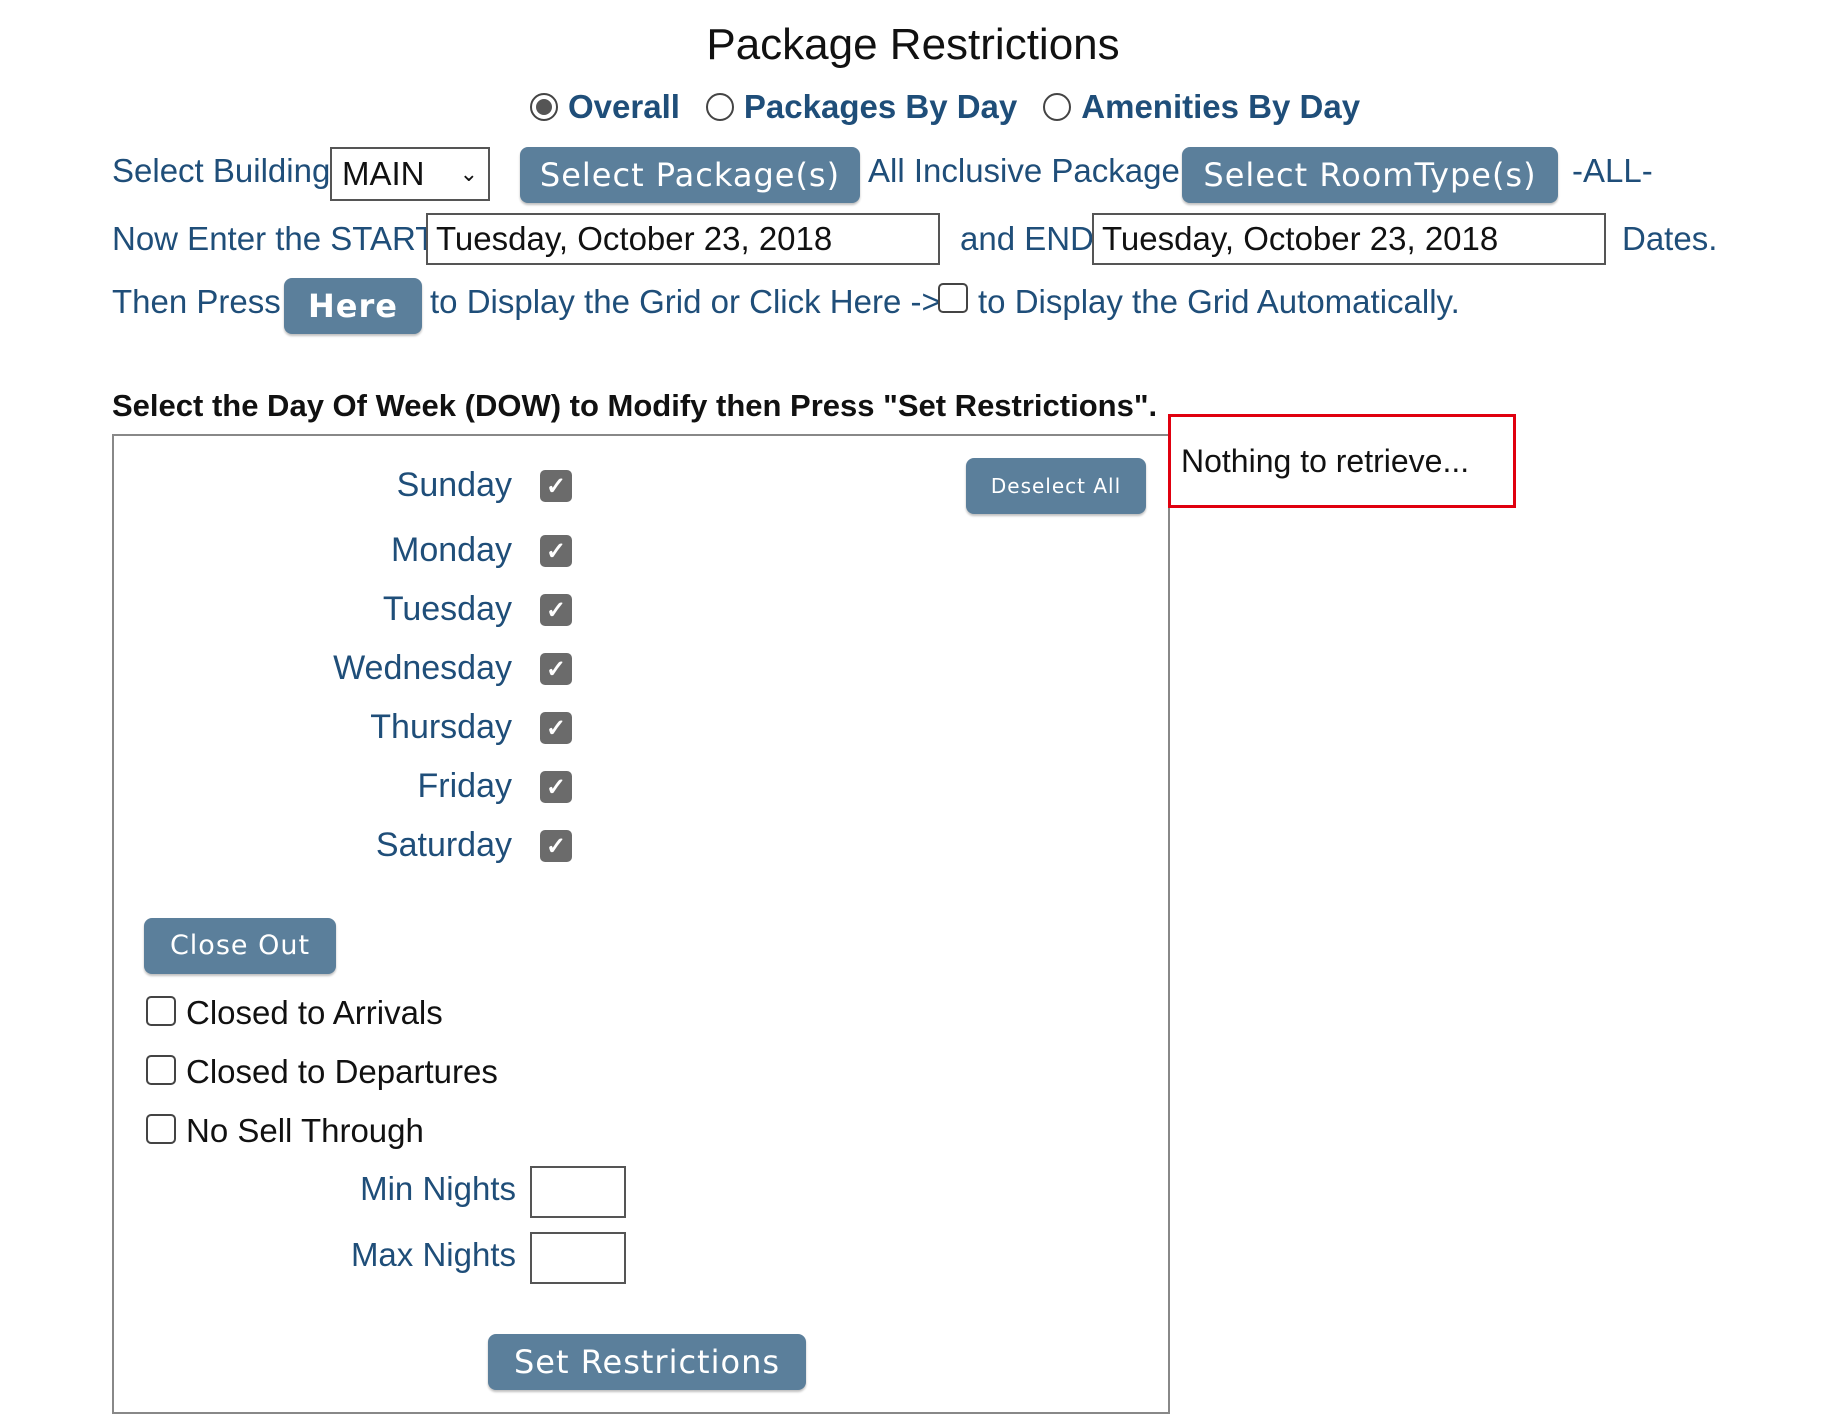 The width and height of the screenshot is (1826, 1421). What do you see at coordinates (690, 175) in the screenshot?
I see `select-packages-button: Select Package(s)` at bounding box center [690, 175].